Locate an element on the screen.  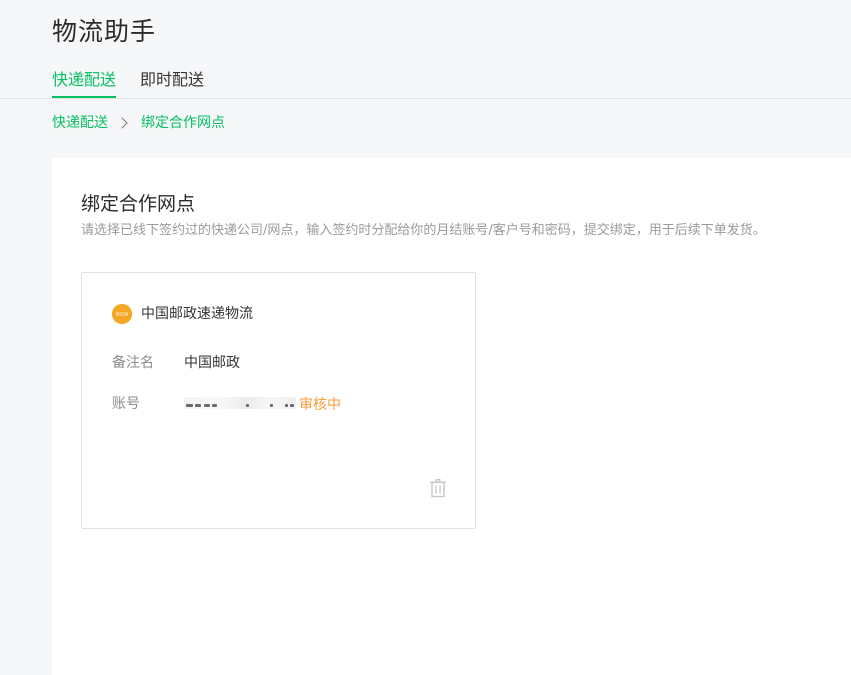
status-badge: 审核中 is located at coordinates (320, 405).